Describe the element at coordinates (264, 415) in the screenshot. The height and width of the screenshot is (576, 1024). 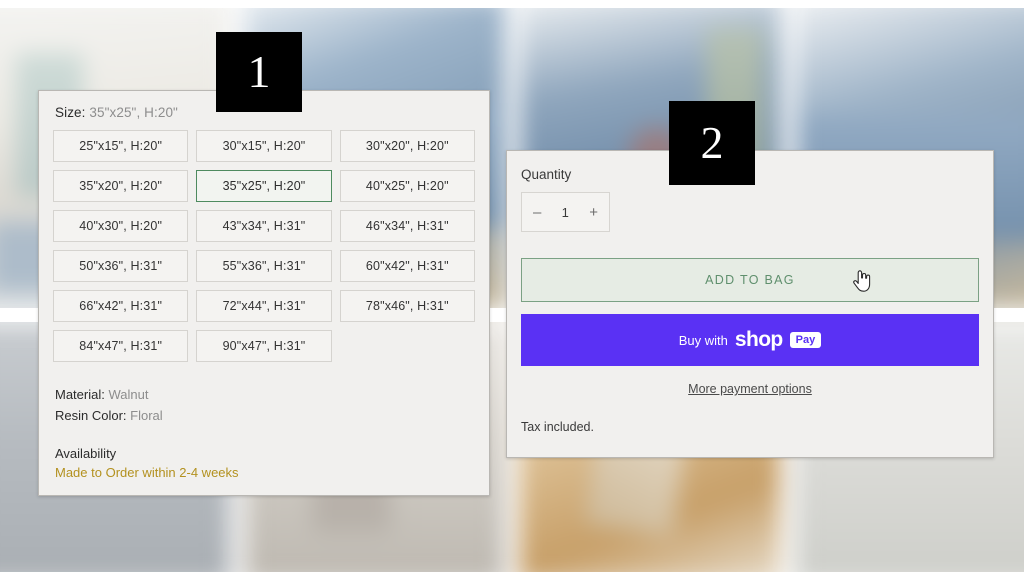
I see `resin-color-row: Resin Color: Floral` at that location.